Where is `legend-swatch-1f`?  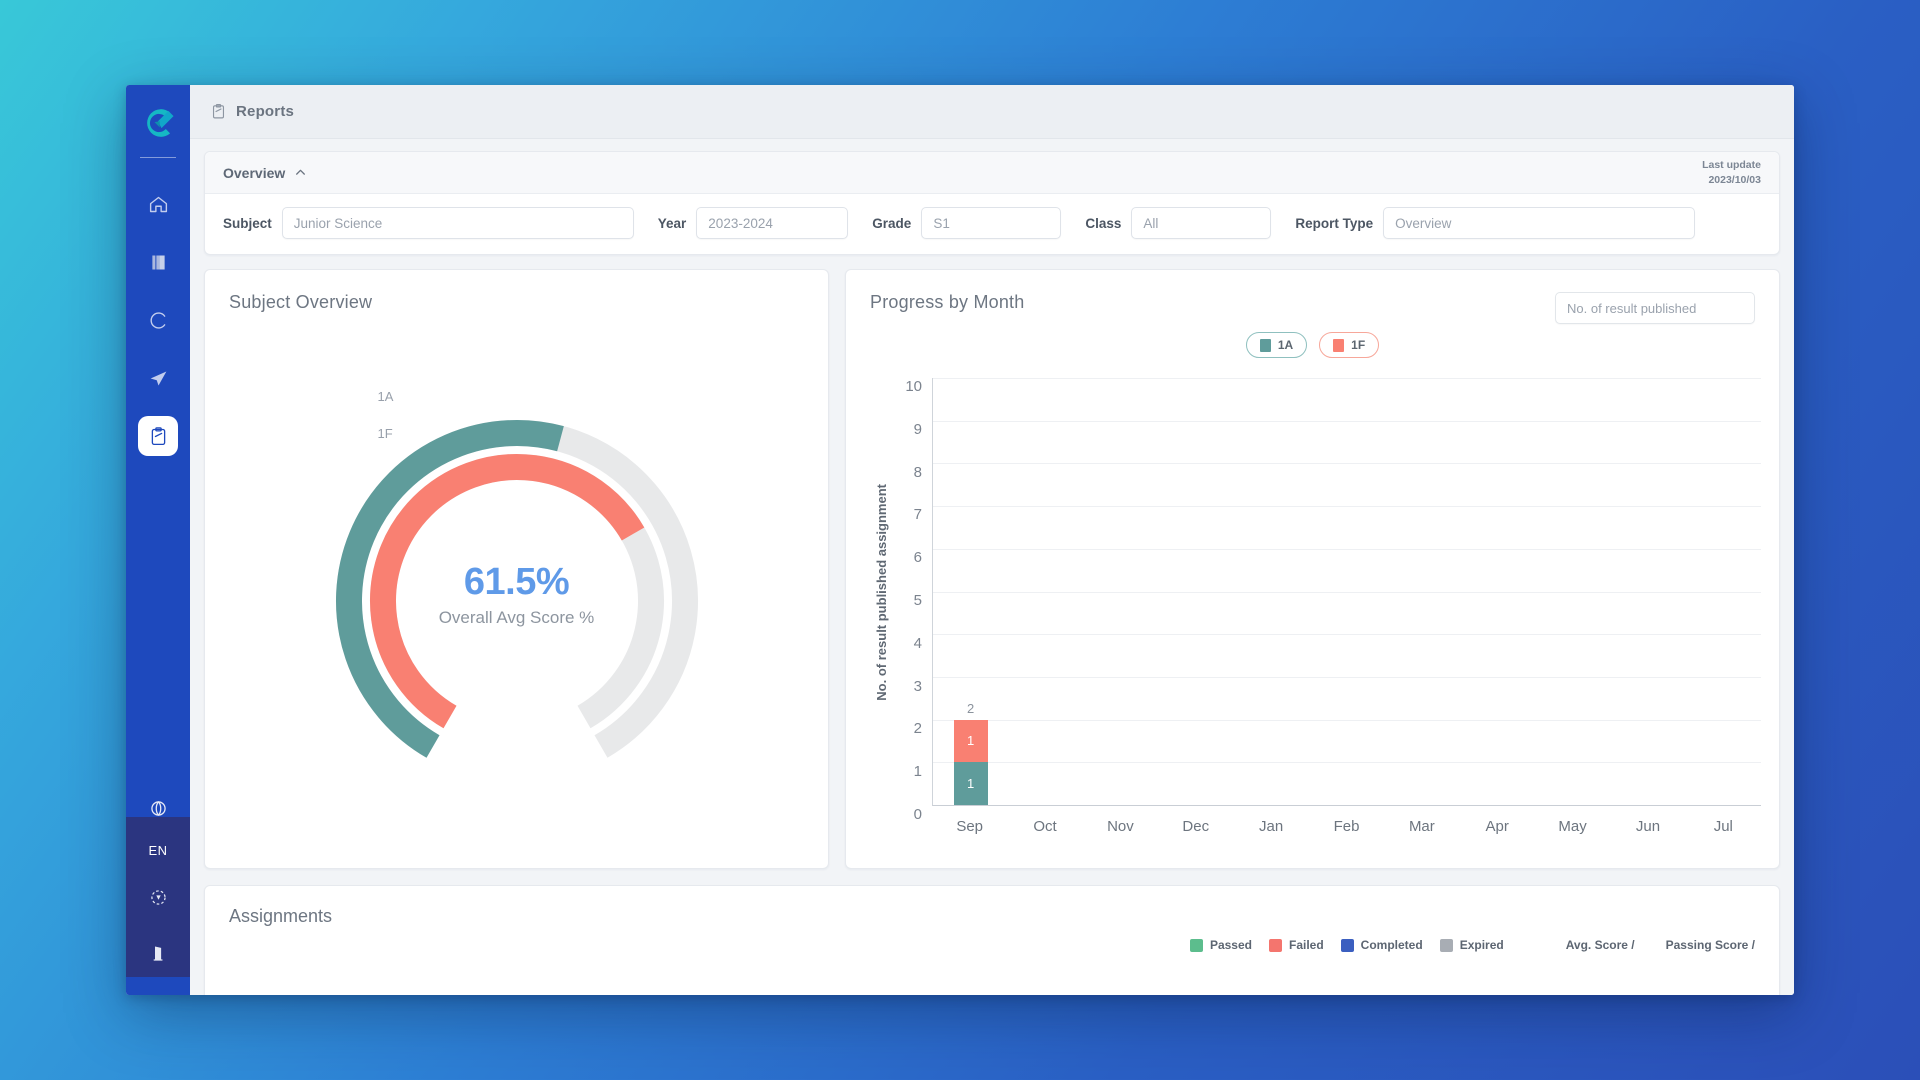
legend-swatch-1f is located at coordinates (1339, 345).